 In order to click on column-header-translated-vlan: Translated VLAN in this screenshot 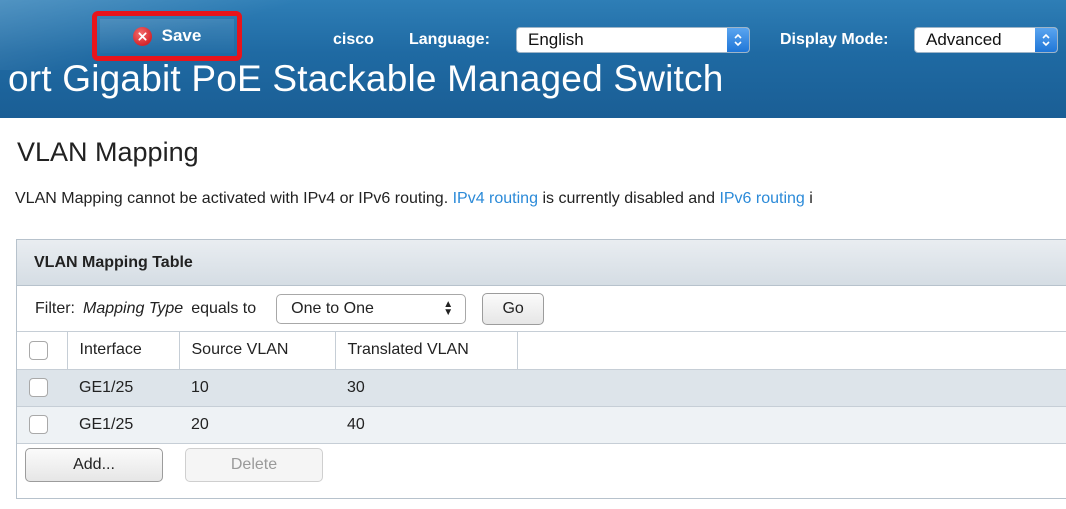, I will do `click(426, 350)`.